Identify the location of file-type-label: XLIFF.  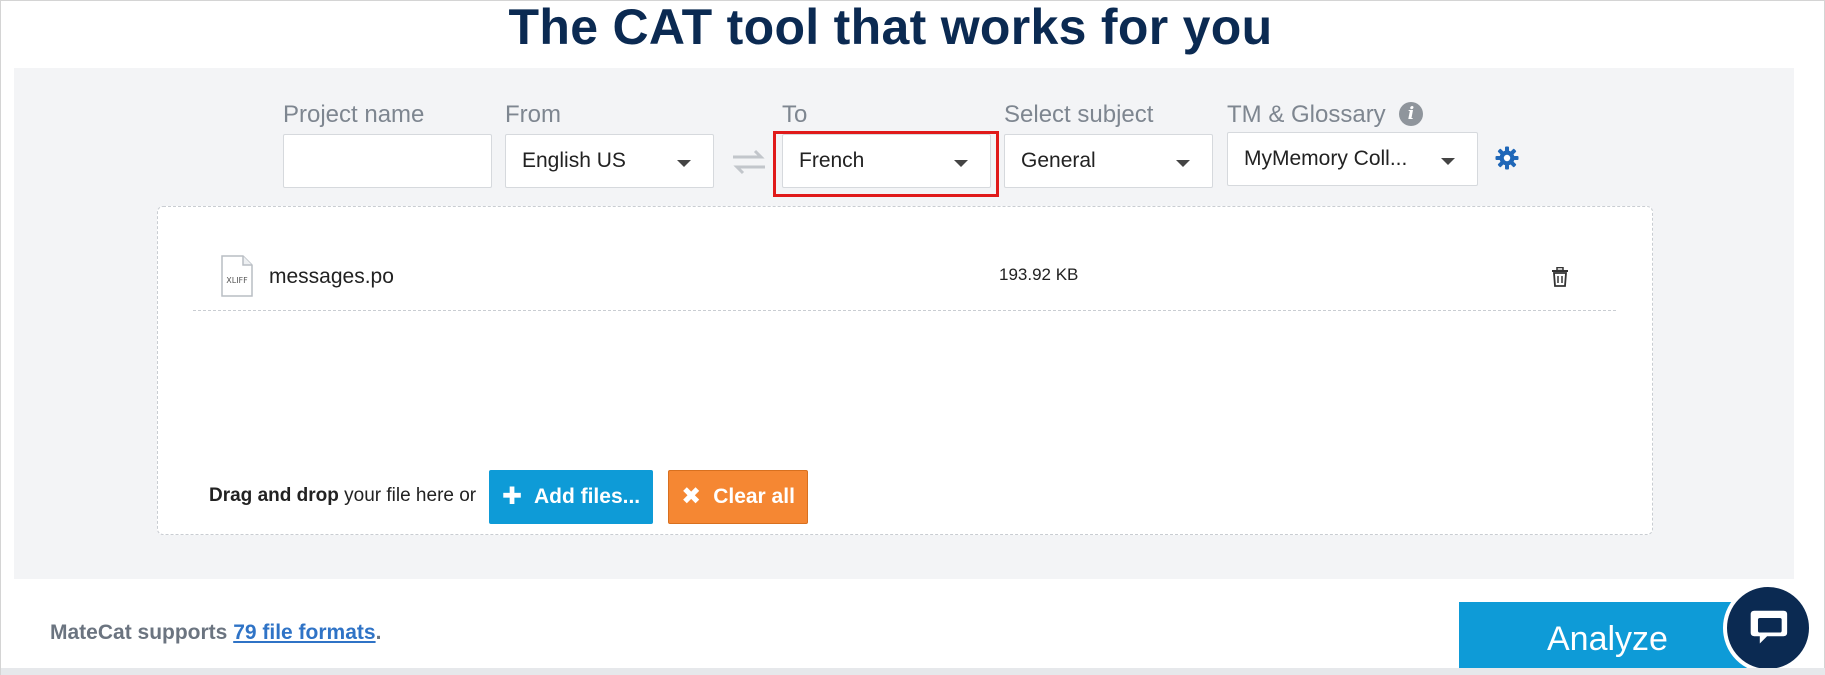
(237, 280).